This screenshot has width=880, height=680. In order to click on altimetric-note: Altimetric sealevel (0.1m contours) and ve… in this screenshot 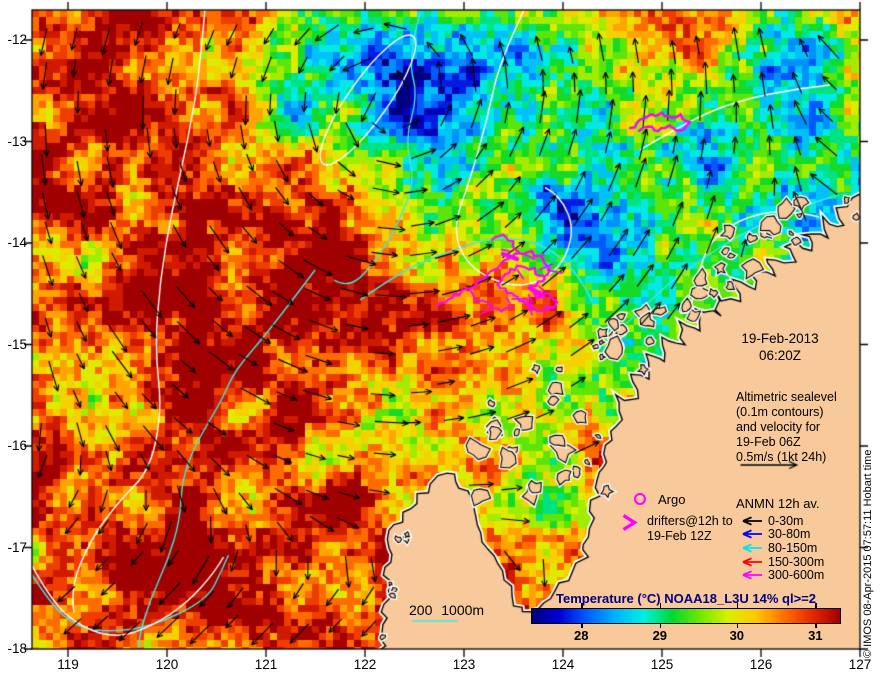, I will do `click(786, 427)`.